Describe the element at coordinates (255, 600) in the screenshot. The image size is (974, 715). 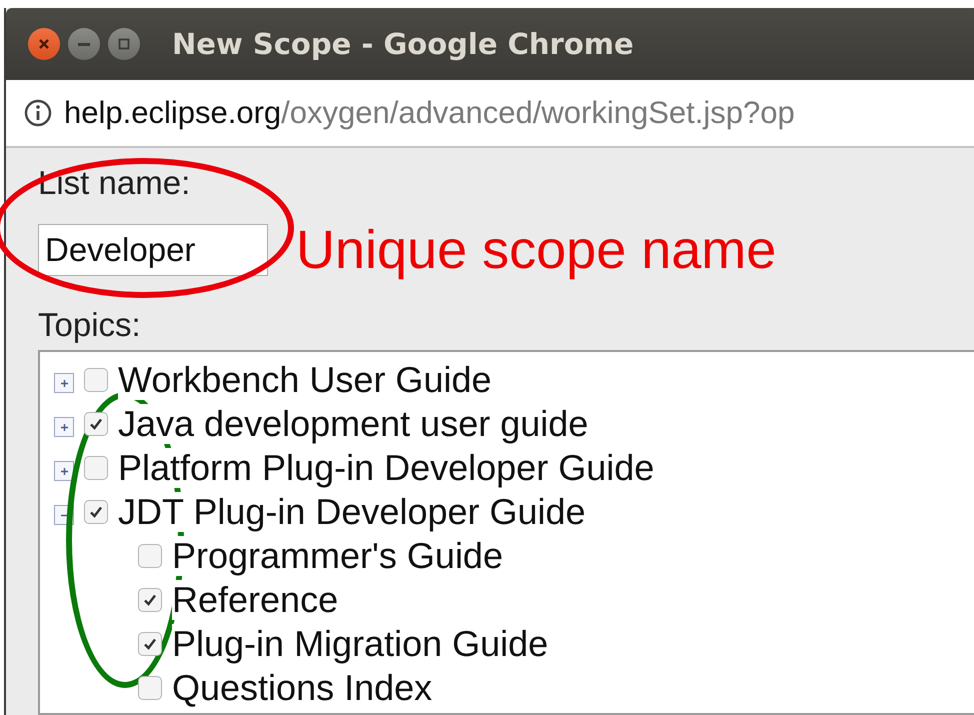
I see `topic-label: Reference` at that location.